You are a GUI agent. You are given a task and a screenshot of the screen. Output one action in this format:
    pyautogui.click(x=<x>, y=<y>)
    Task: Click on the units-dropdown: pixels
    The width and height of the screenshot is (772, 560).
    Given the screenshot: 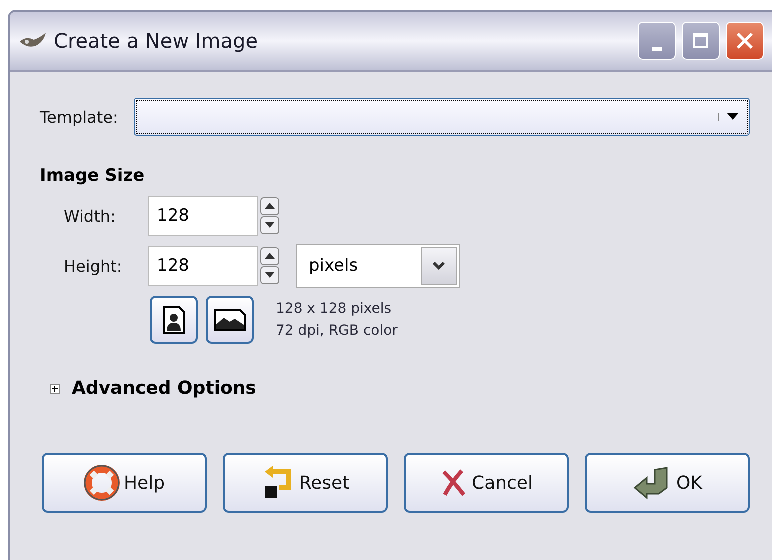 What is the action you would take?
    pyautogui.click(x=378, y=266)
    